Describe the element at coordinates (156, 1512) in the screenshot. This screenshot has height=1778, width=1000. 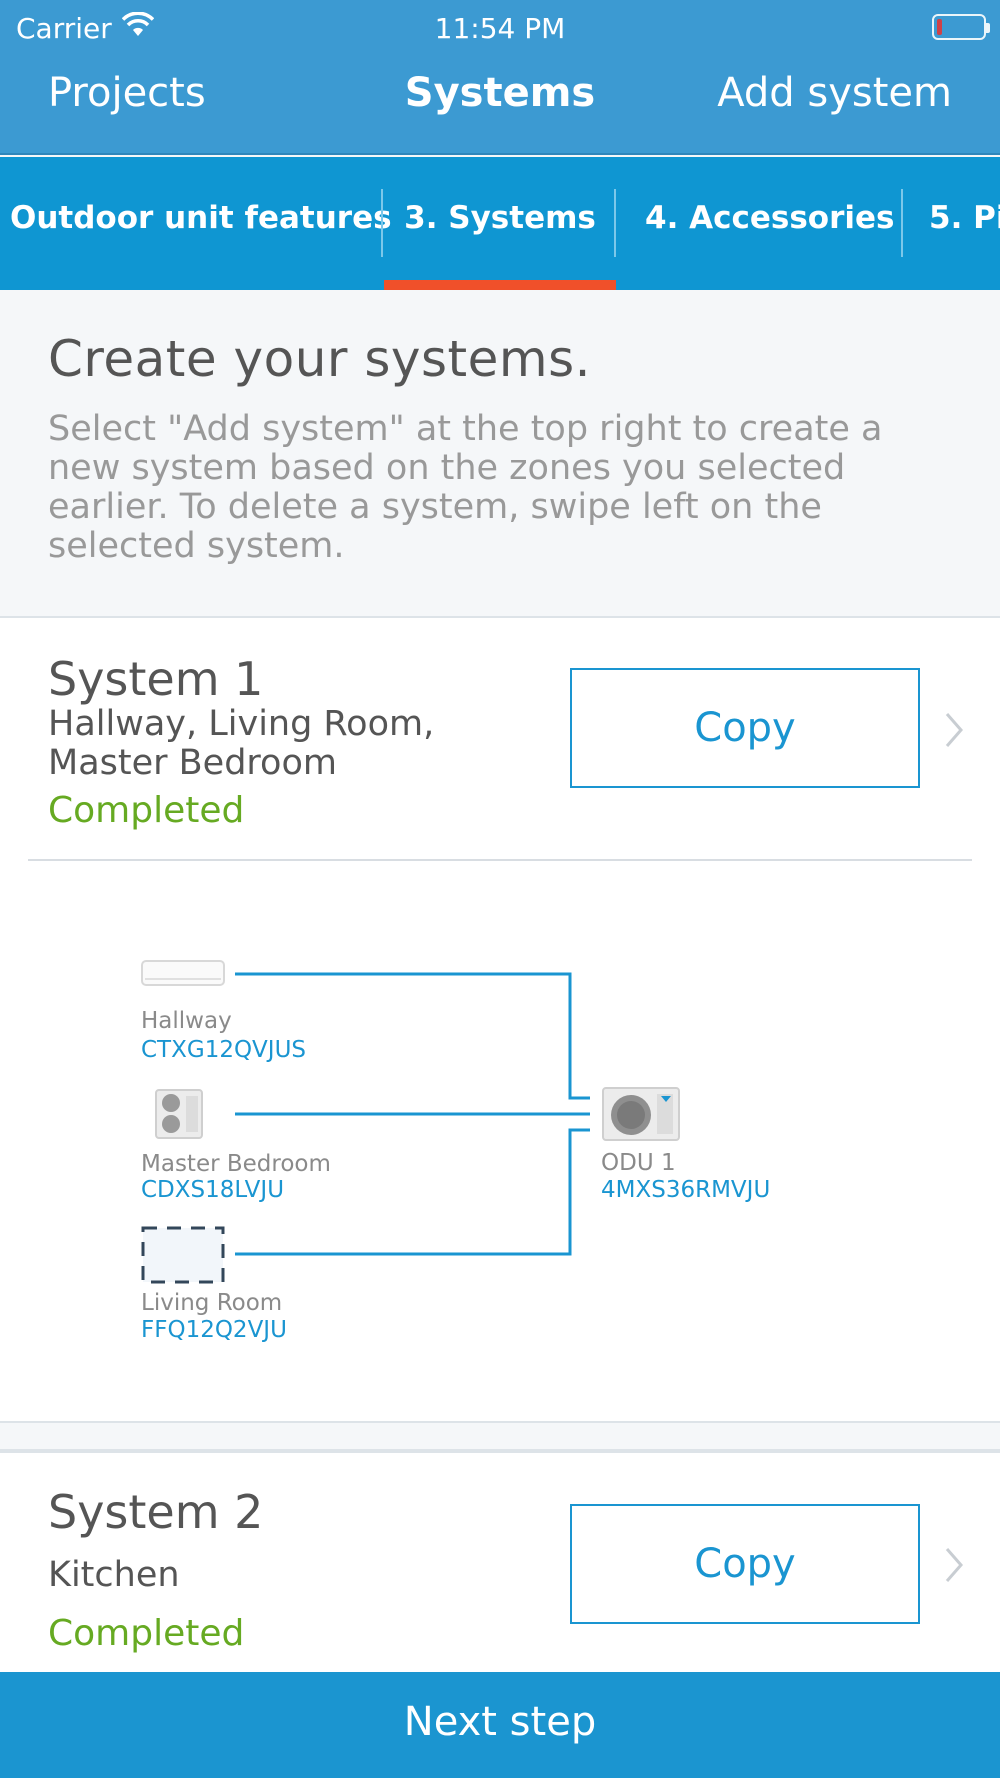
I see `system-title: System 2` at that location.